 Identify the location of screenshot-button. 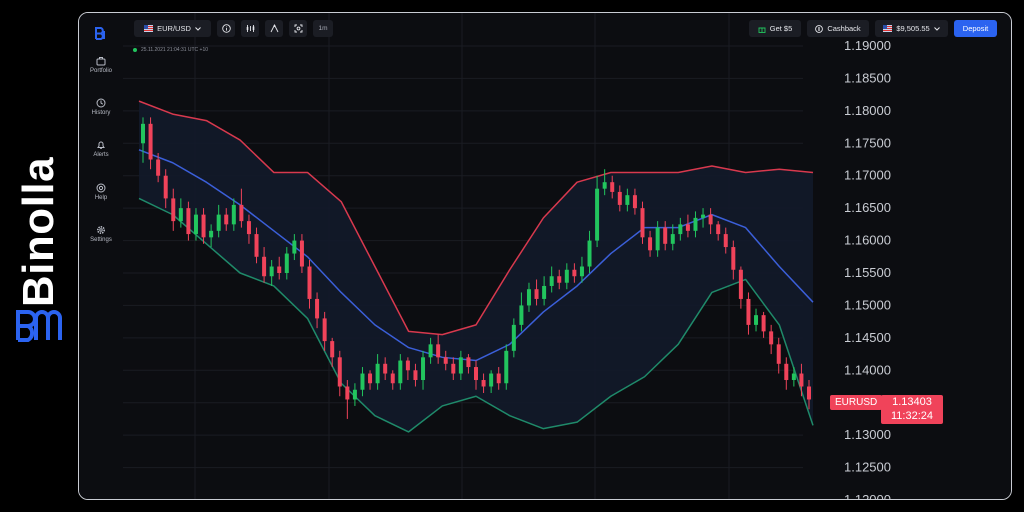
(298, 28).